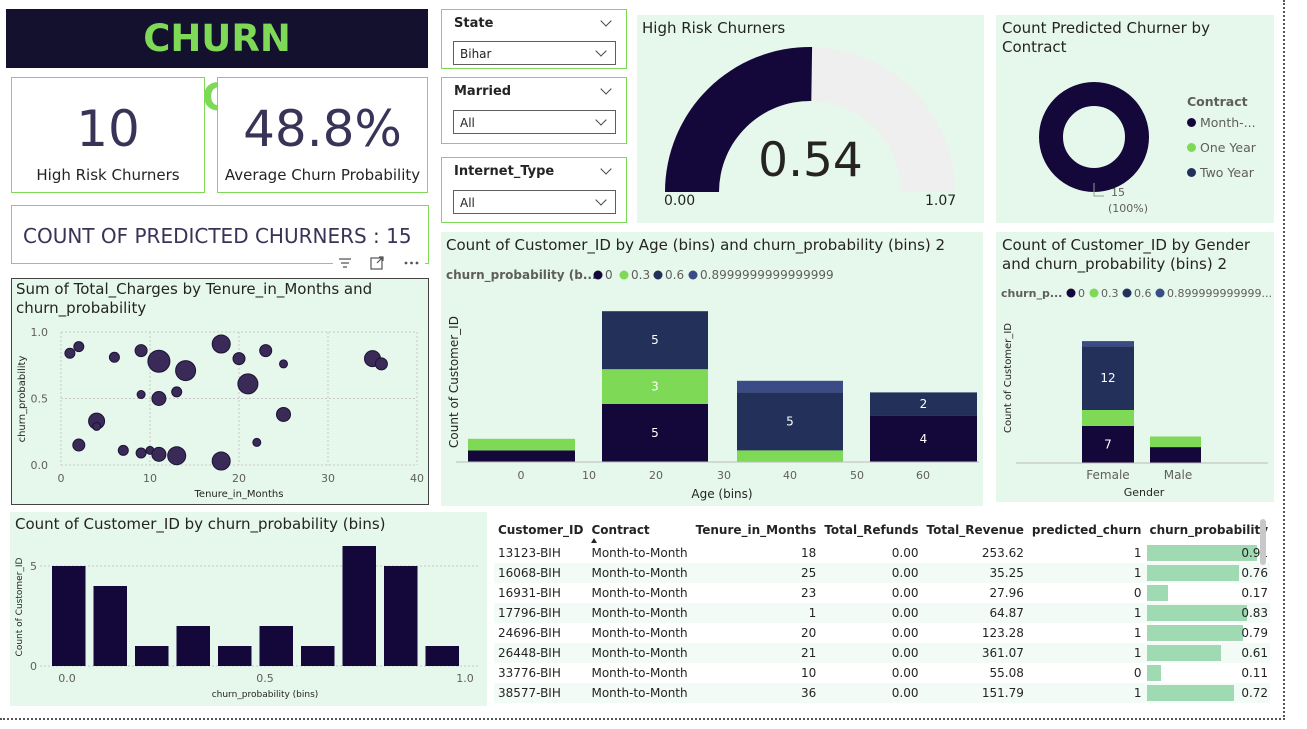  I want to click on table-cell: 38577-BIH, so click(529, 693).